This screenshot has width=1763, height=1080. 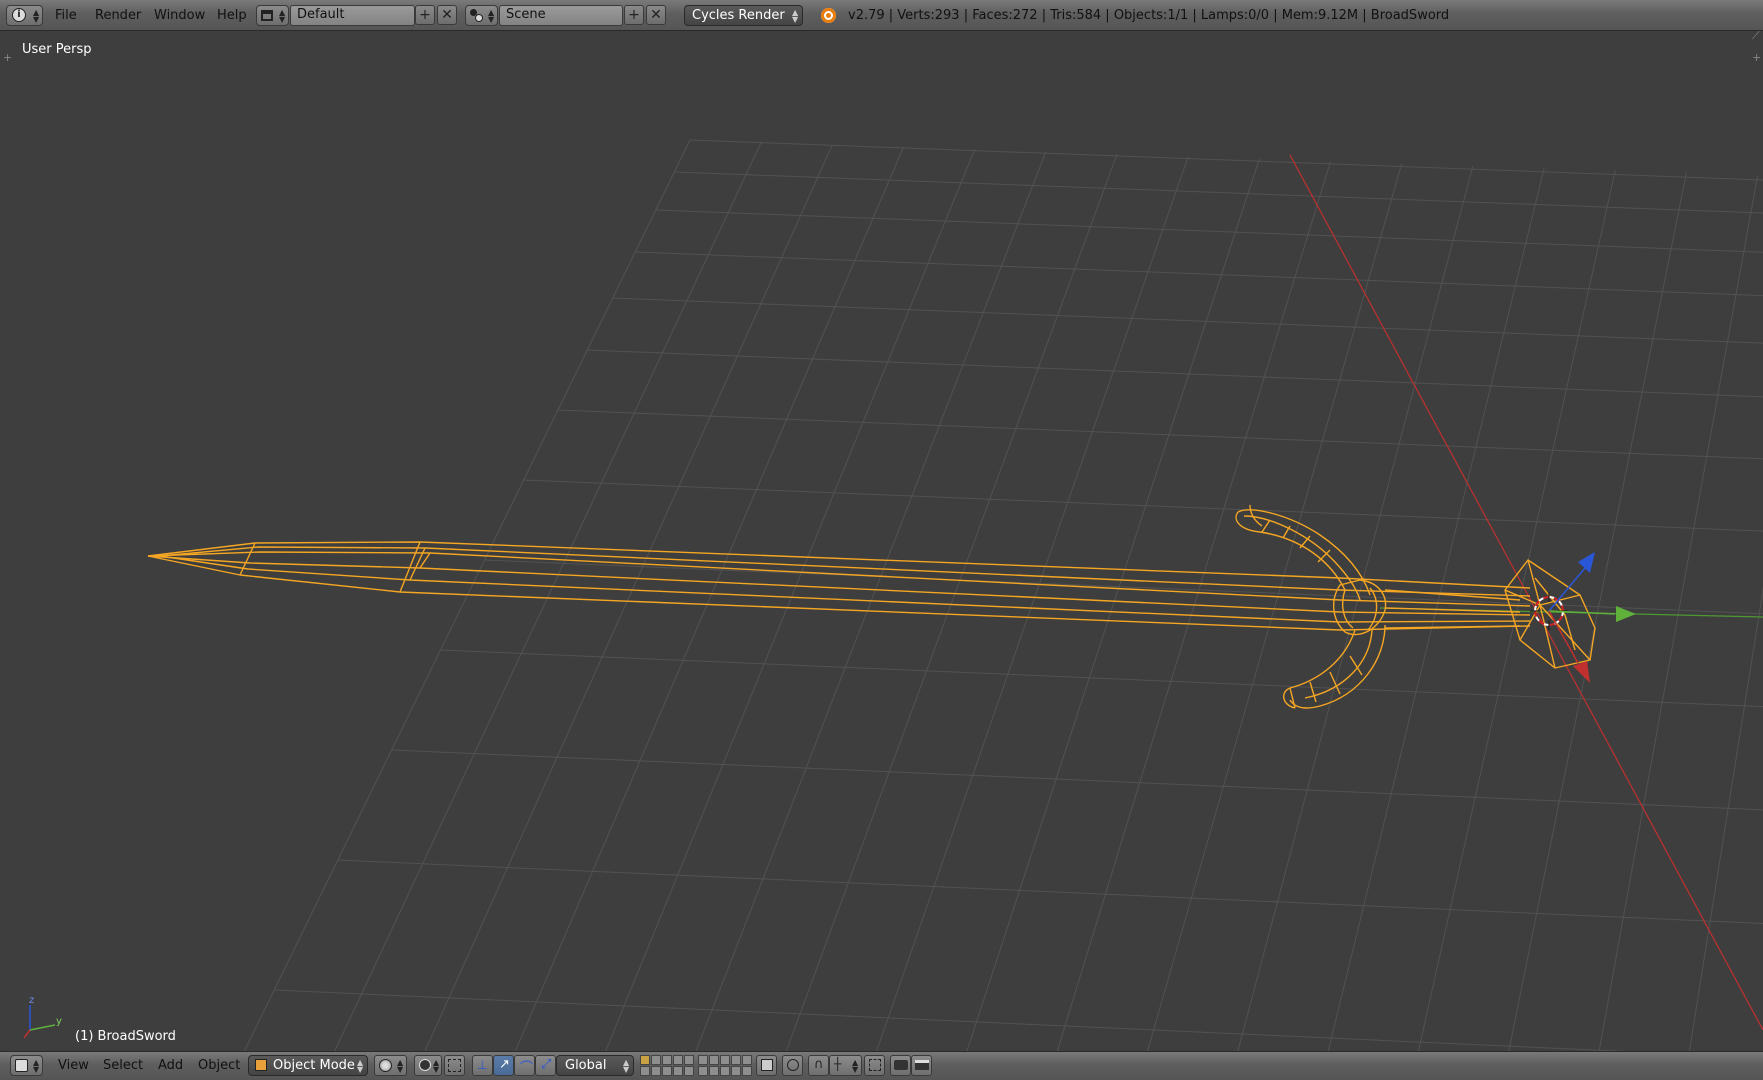 What do you see at coordinates (425, 15) in the screenshot?
I see `add-layout-button: +` at bounding box center [425, 15].